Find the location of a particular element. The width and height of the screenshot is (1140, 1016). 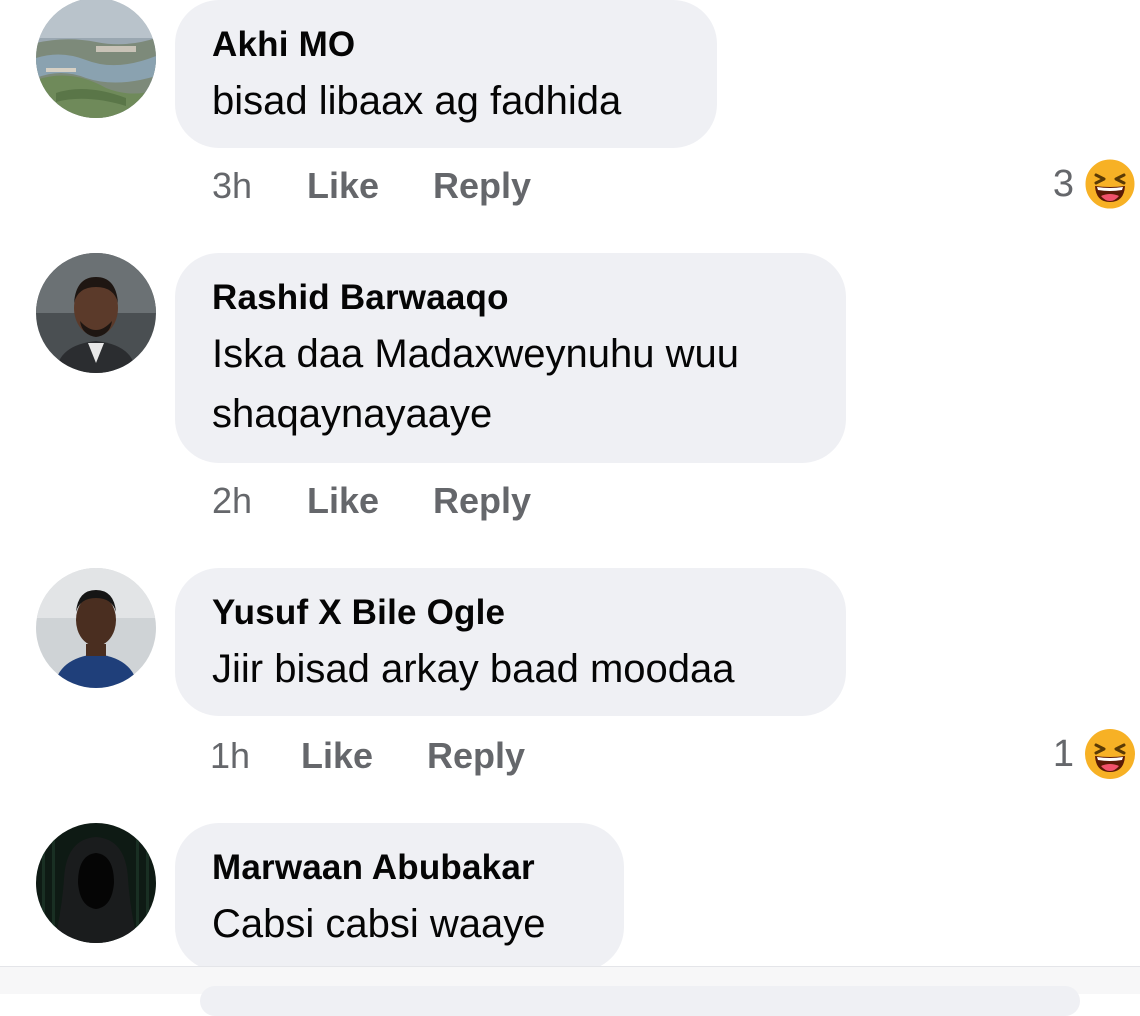

hooded-figure-avatar-icon is located at coordinates (96, 883).